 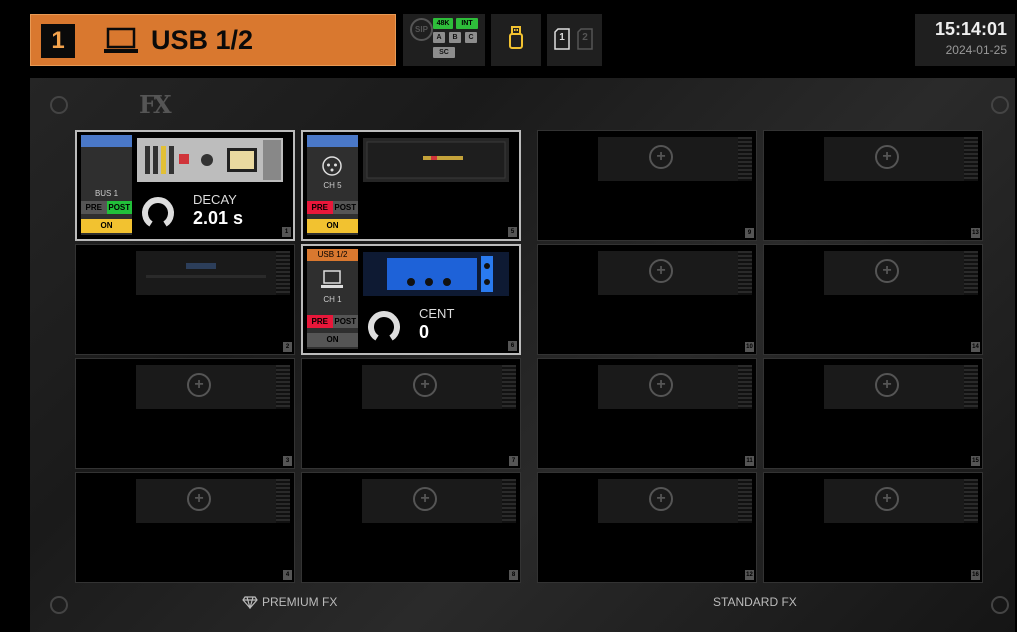 What do you see at coordinates (332, 255) in the screenshot?
I see `source-tag: USB 1/2` at bounding box center [332, 255].